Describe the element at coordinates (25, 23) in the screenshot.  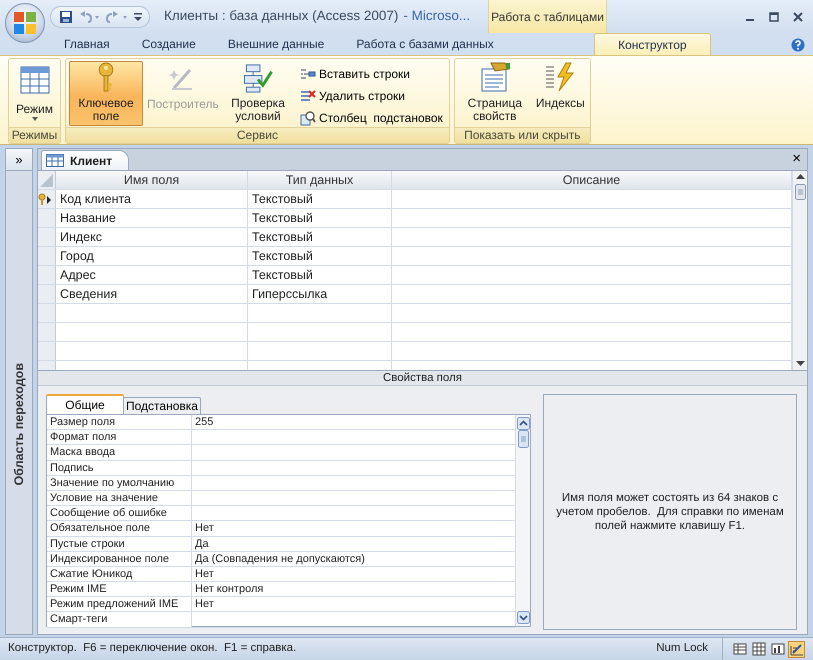
I see `office-logo` at that location.